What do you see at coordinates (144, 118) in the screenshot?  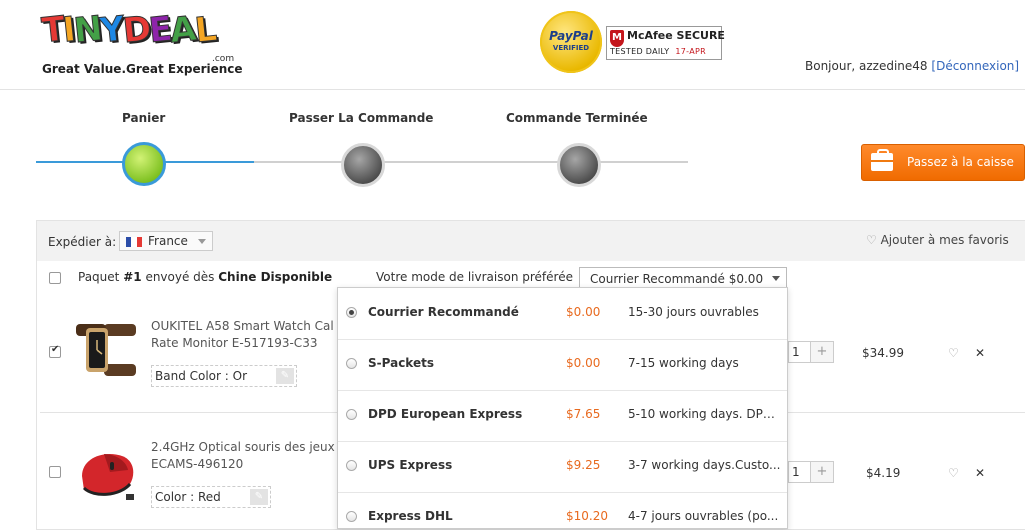 I see `step-cart-label: Panier` at bounding box center [144, 118].